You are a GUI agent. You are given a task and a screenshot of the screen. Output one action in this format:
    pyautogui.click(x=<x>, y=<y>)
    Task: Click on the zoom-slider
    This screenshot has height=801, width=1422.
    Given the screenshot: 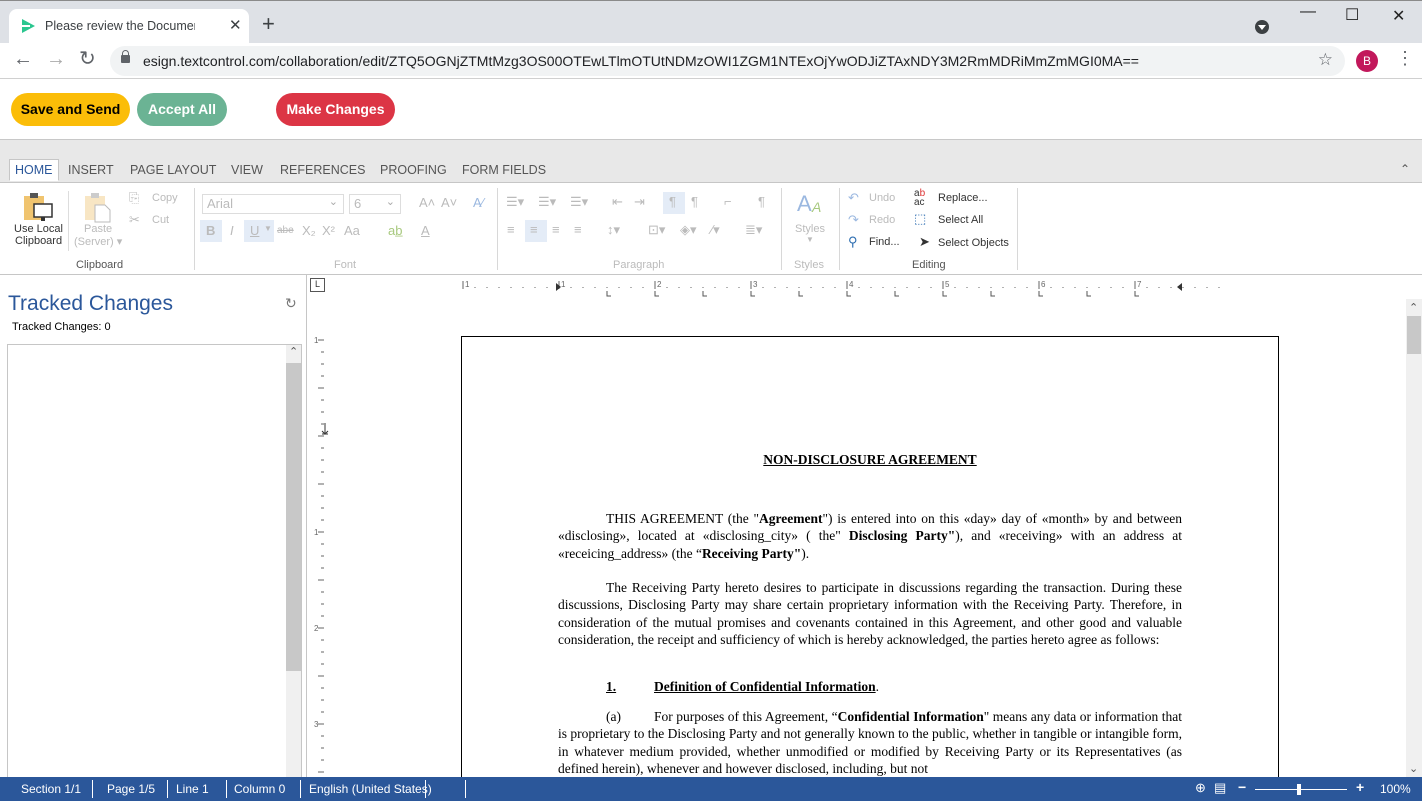 What is the action you would take?
    pyautogui.click(x=1301, y=789)
    